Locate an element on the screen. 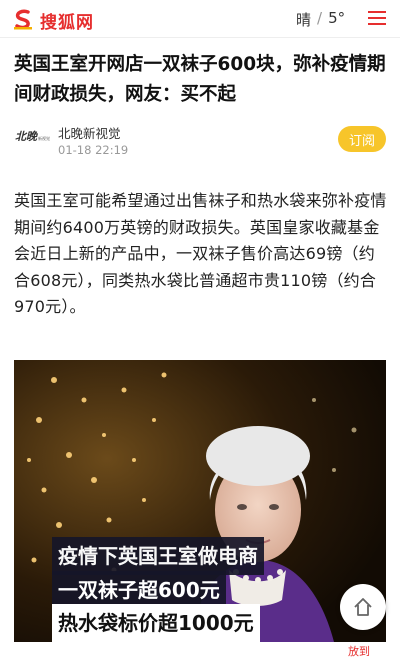  image-caption-line3: 热水袋标价超1000元 is located at coordinates (156, 623).